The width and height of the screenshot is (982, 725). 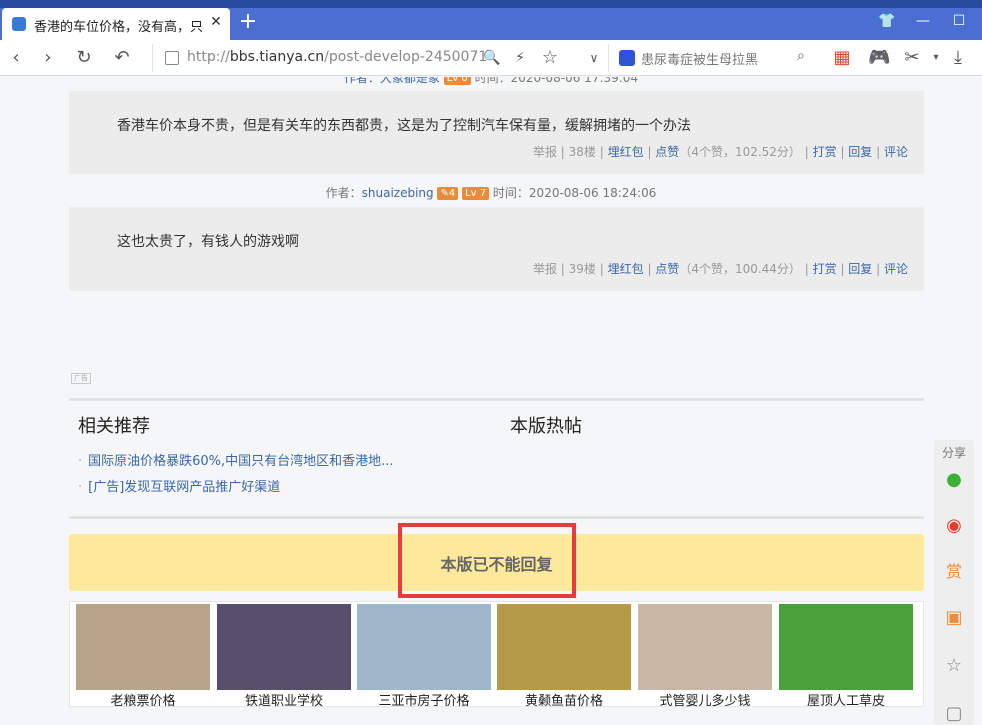 I want to click on ad-caption: 屋顶人工草皮, so click(x=846, y=699).